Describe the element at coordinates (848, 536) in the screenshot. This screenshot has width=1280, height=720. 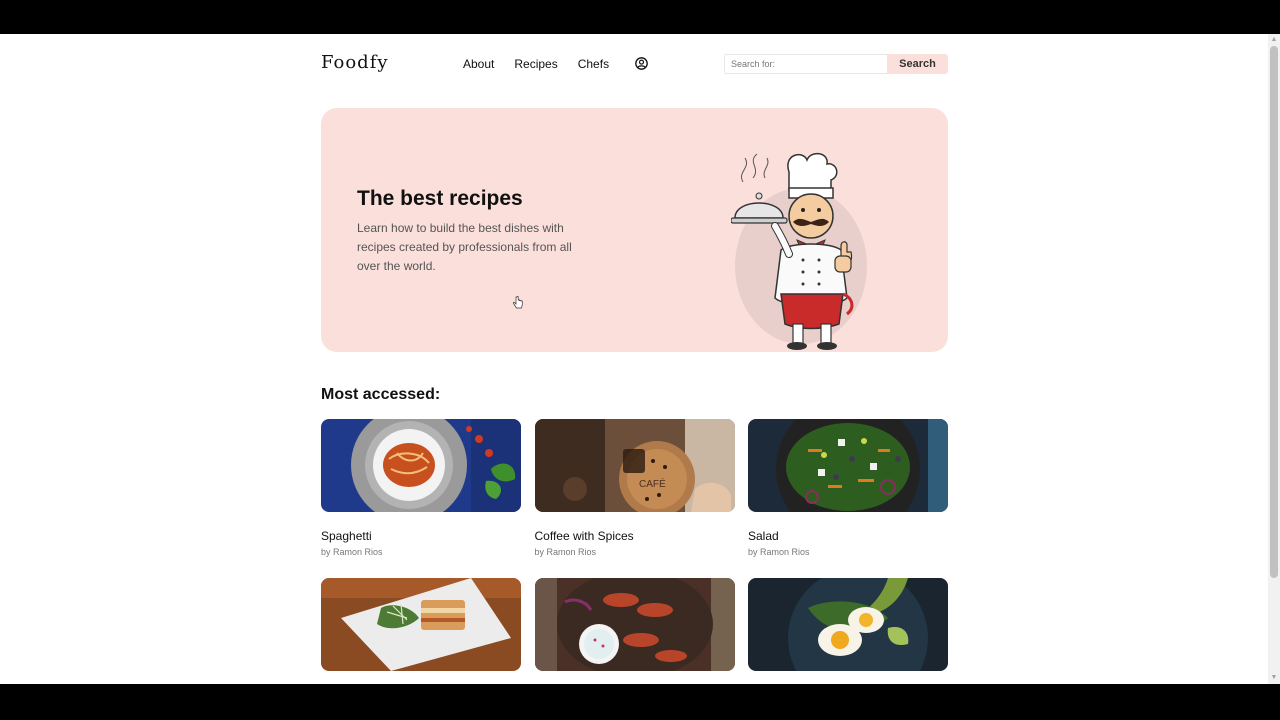
I see `recipe-name: Salad` at that location.